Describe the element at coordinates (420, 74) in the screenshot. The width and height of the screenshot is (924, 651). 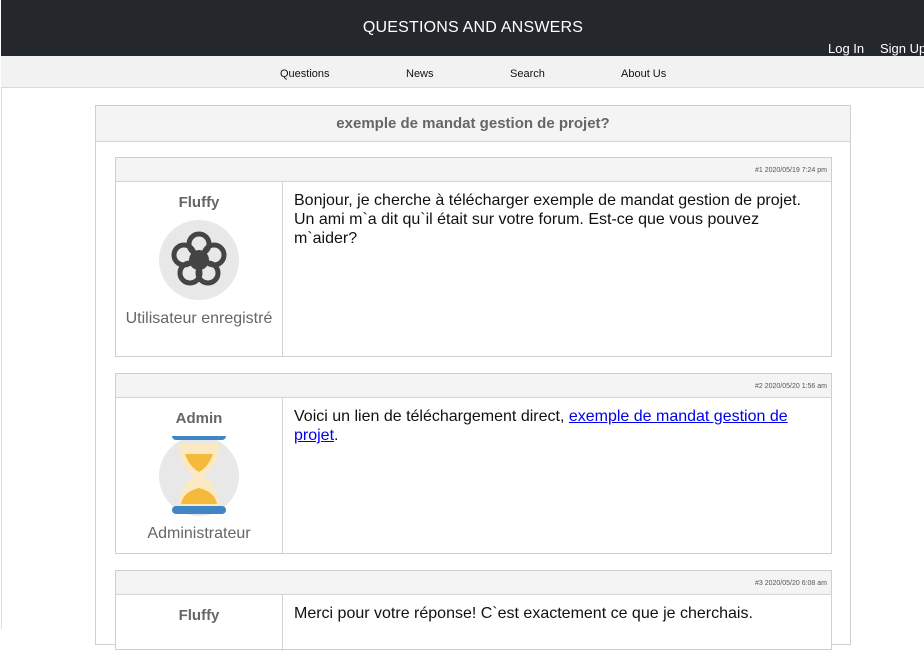
I see `nav-item-news: News` at that location.